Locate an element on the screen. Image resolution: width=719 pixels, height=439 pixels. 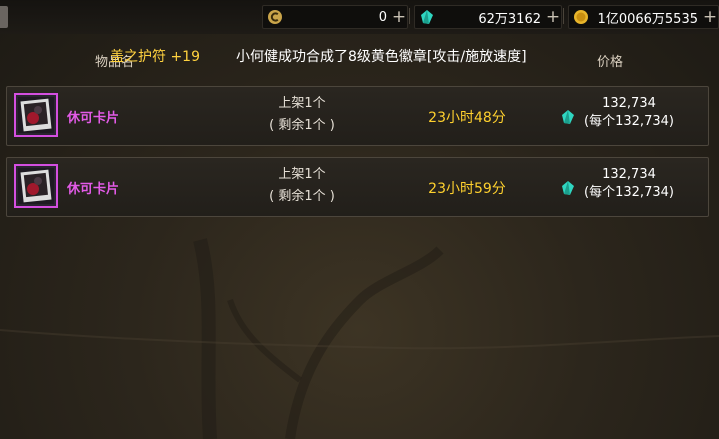
currency-gold: 1亿0066万5535 + is located at coordinates (643, 17).